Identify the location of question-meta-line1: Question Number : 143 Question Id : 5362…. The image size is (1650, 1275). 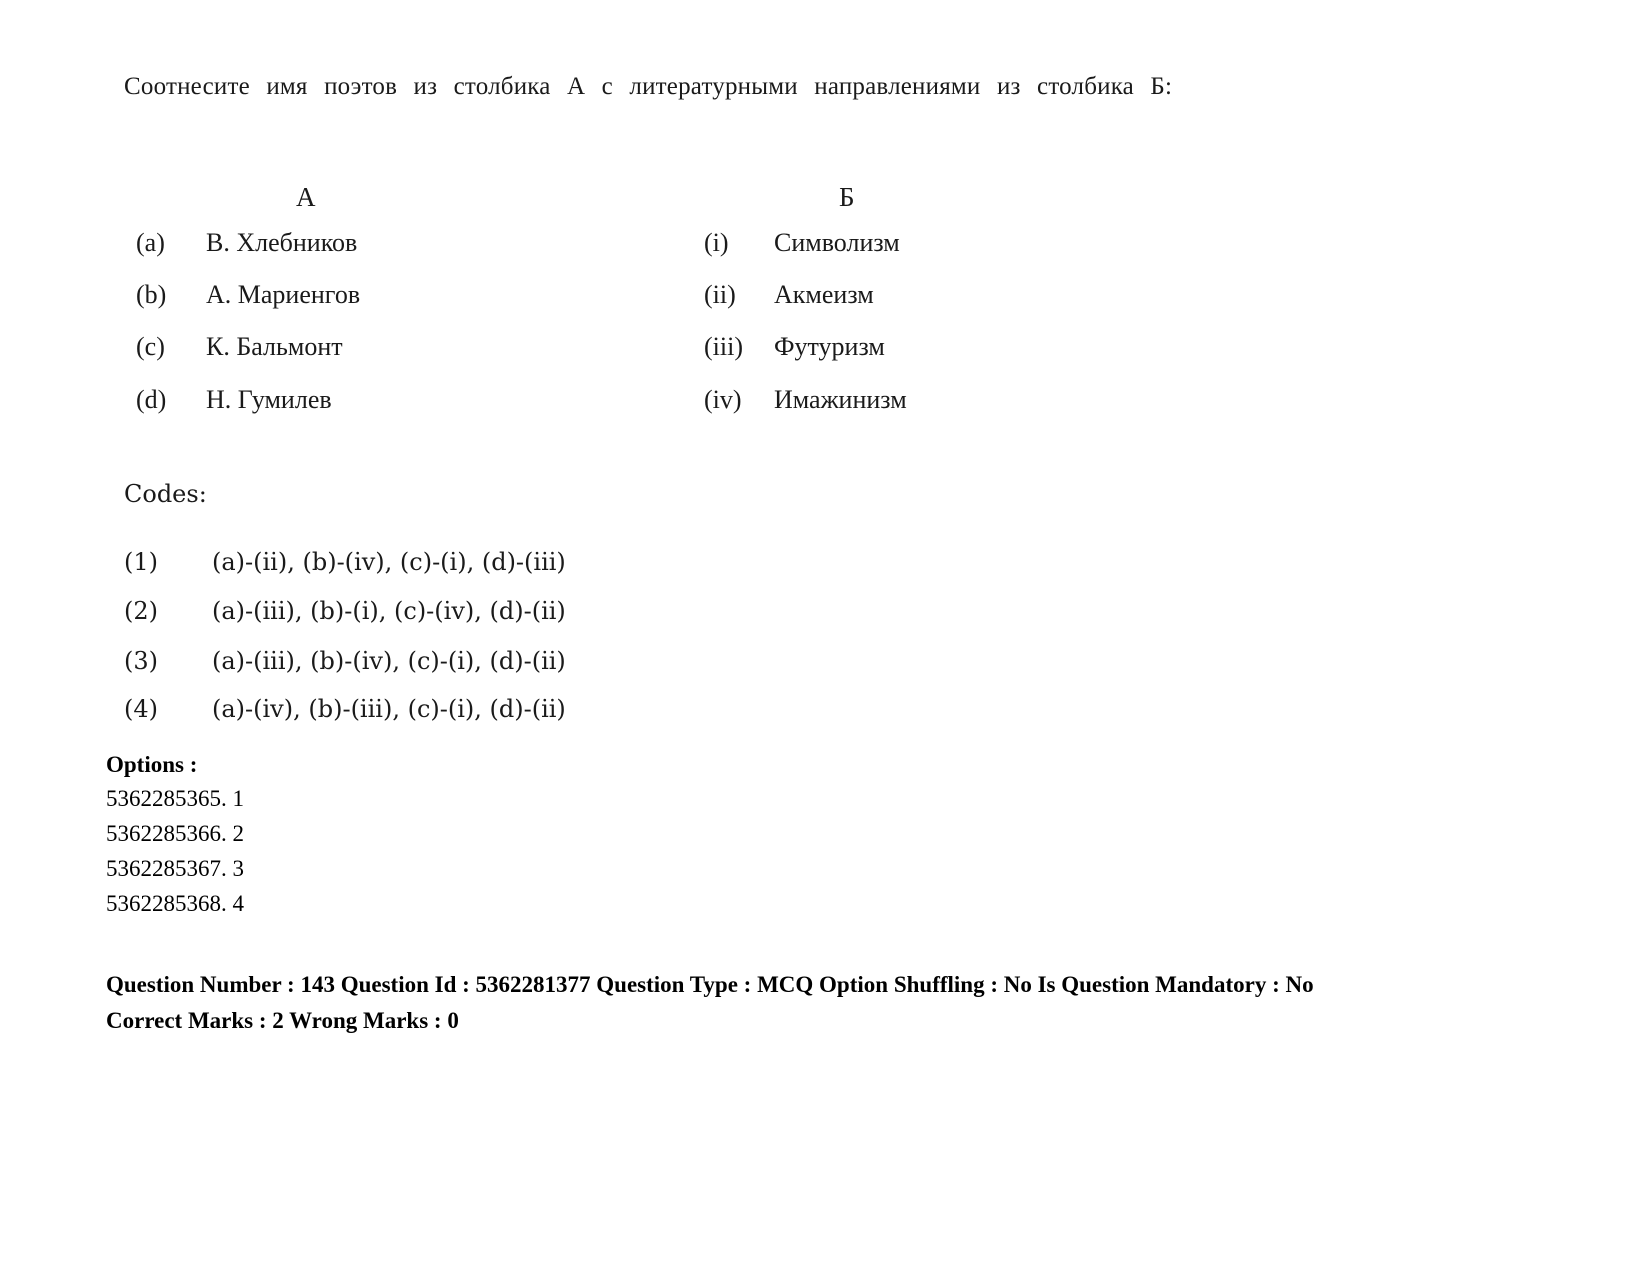
(710, 984).